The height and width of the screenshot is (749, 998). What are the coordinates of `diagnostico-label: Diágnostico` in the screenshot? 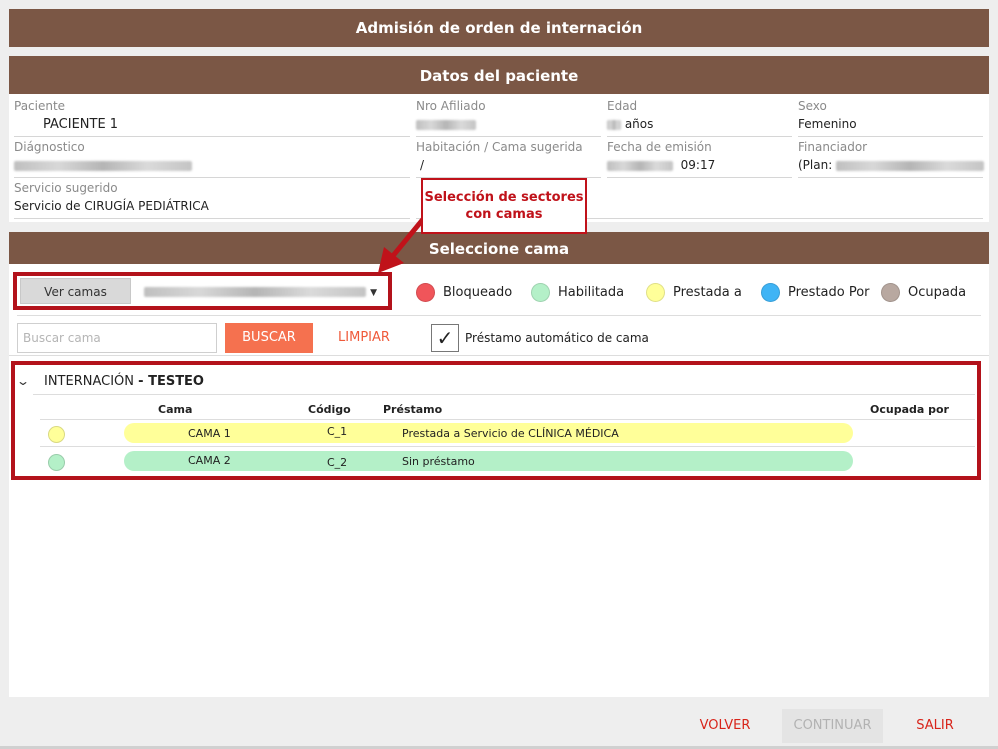 It's located at (49, 147).